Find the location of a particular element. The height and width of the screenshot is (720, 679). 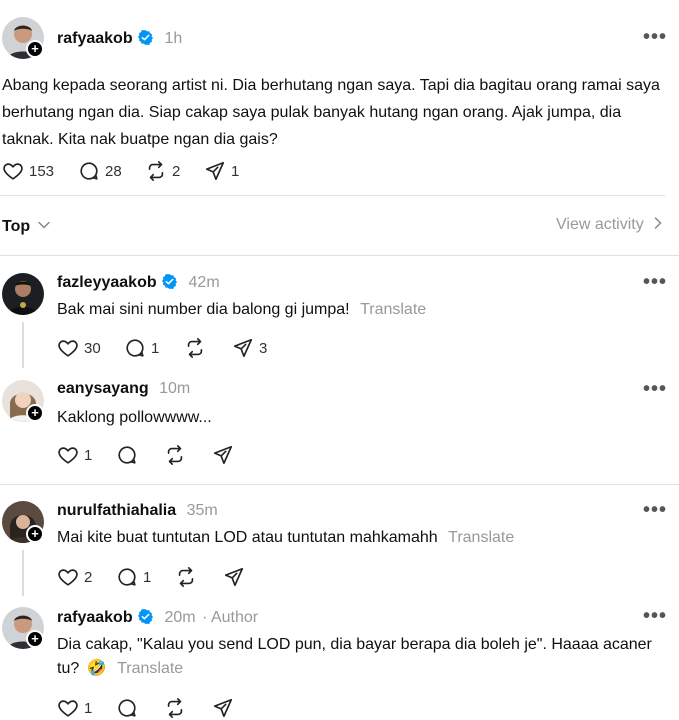

like-count: 153 is located at coordinates (42, 171).